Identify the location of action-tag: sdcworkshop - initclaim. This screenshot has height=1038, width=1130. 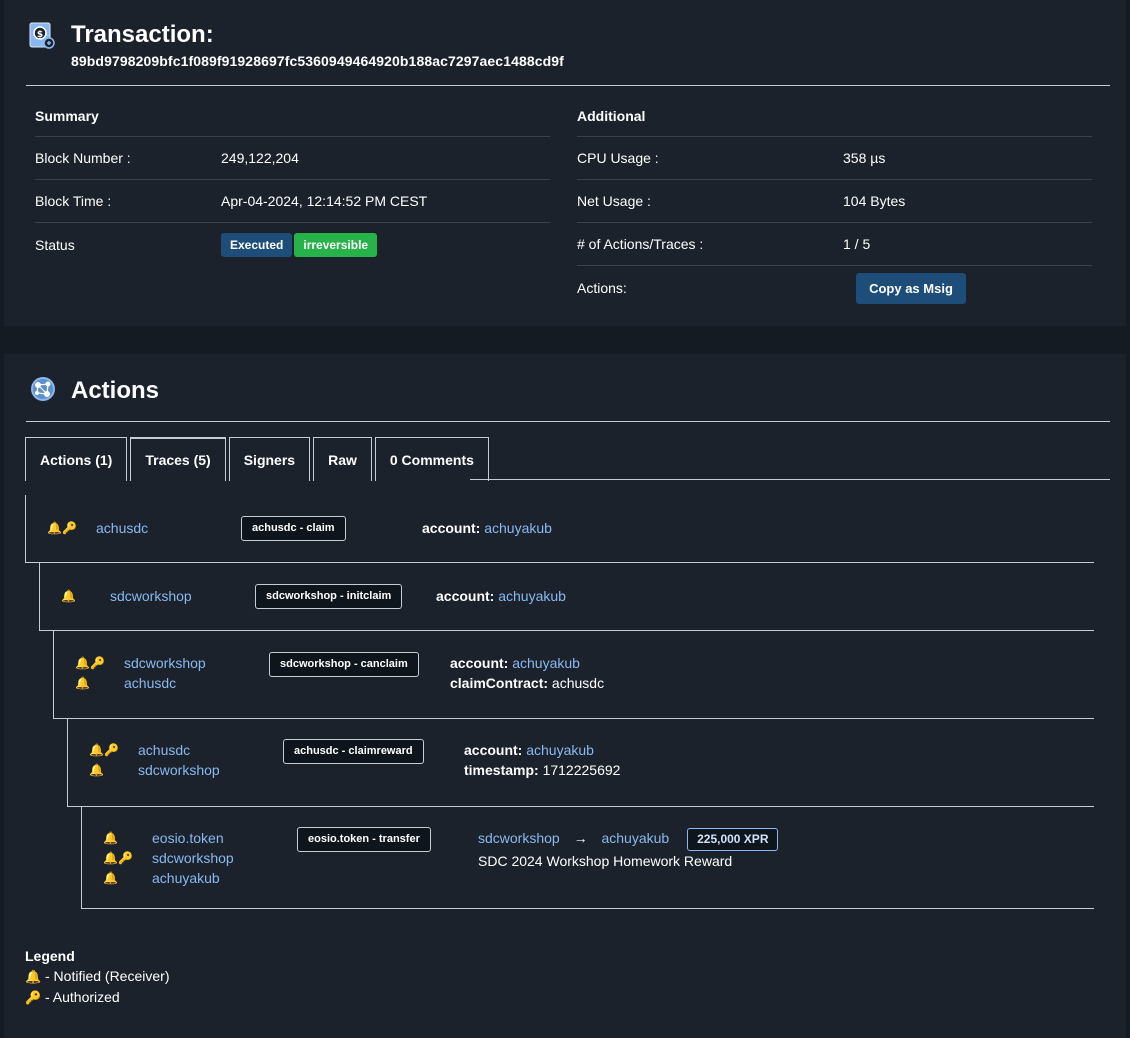
(329, 596).